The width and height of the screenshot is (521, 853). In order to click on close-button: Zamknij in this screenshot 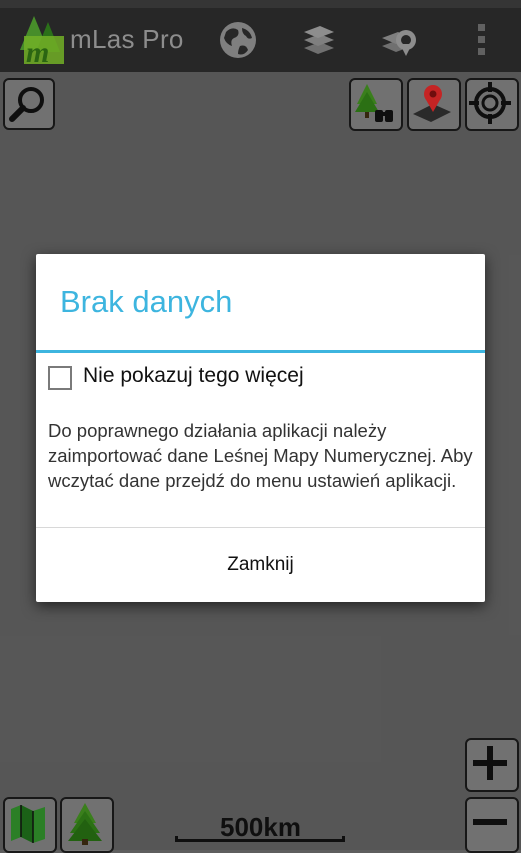, I will do `click(260, 565)`.